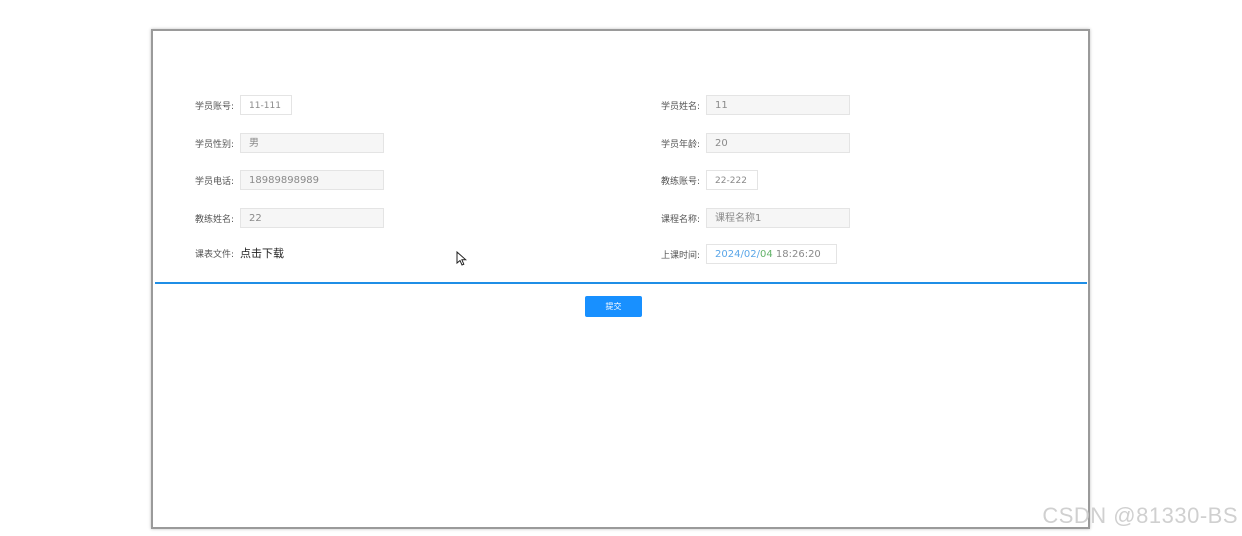  What do you see at coordinates (312, 143) in the screenshot?
I see `student-gender-field: 男` at bounding box center [312, 143].